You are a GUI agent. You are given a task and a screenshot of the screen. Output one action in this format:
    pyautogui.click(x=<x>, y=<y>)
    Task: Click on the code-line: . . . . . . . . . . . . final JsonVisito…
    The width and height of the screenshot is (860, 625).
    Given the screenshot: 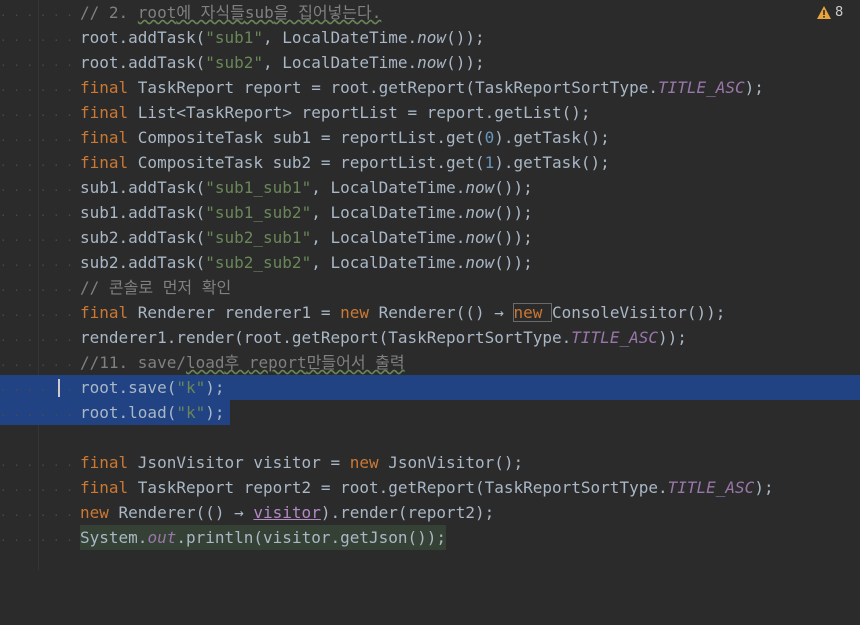 What is the action you would take?
    pyautogui.click(x=430, y=462)
    